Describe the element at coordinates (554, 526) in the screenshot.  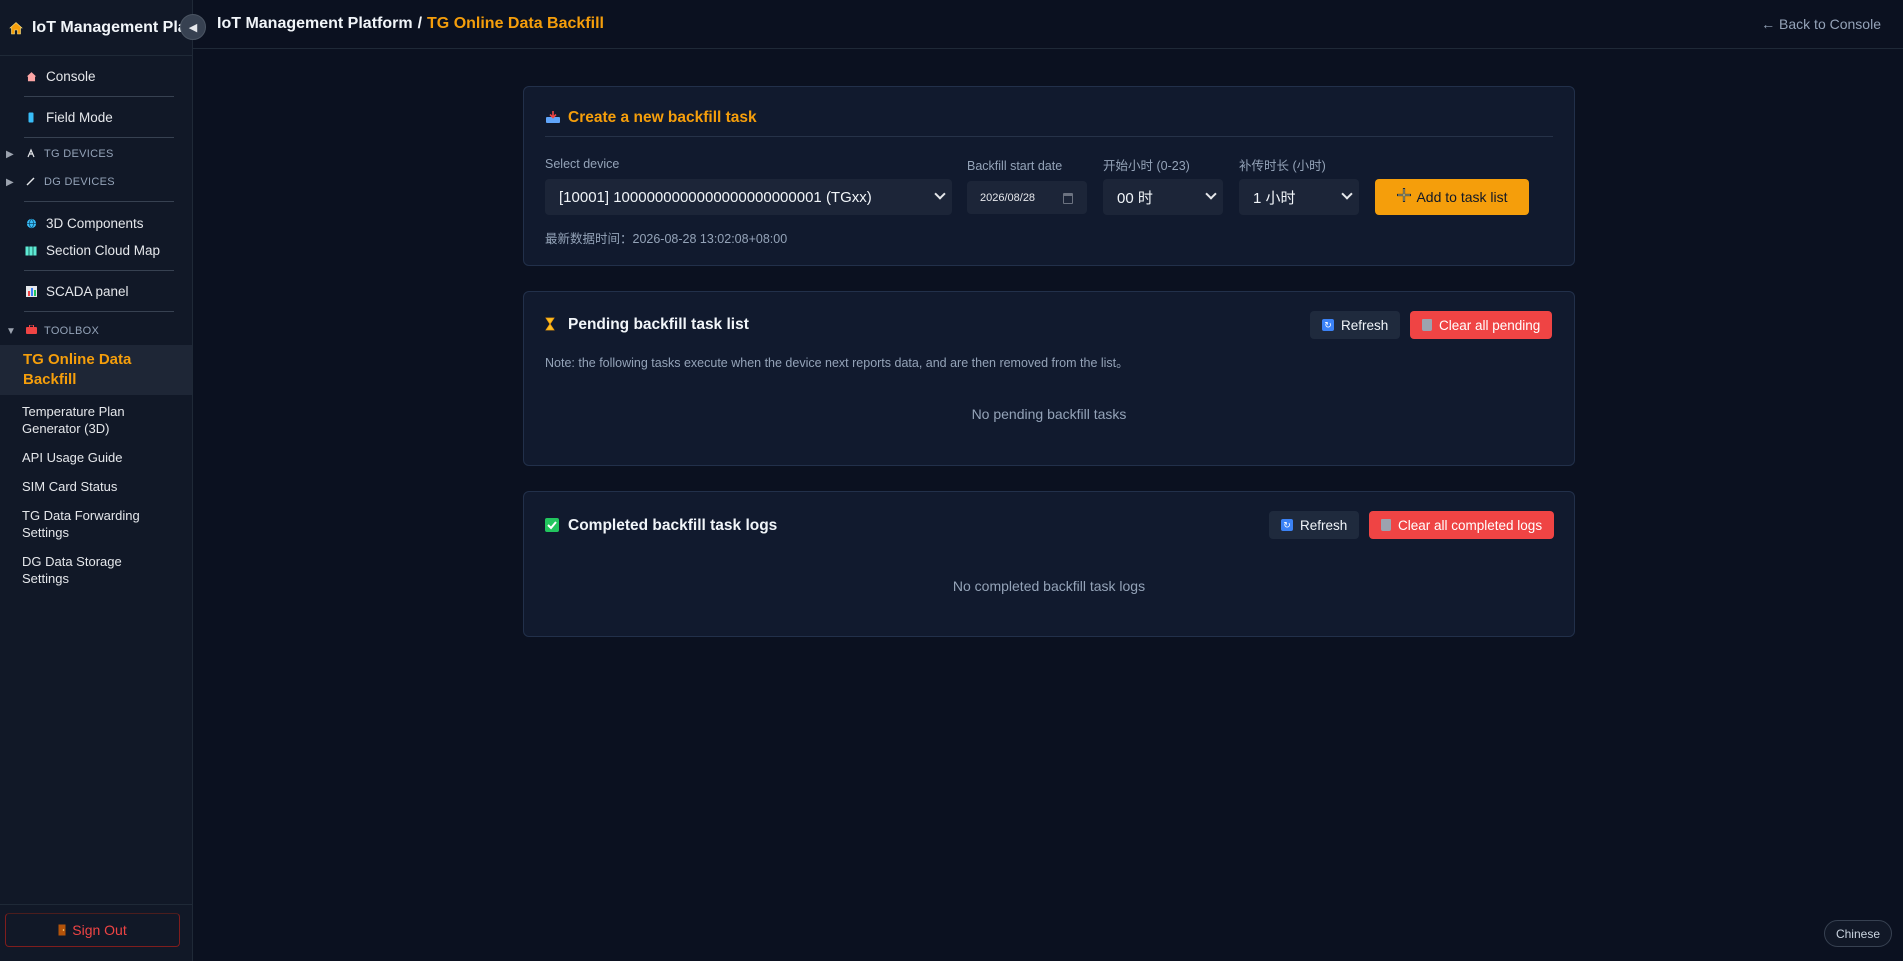
I see `check-box-icon` at that location.